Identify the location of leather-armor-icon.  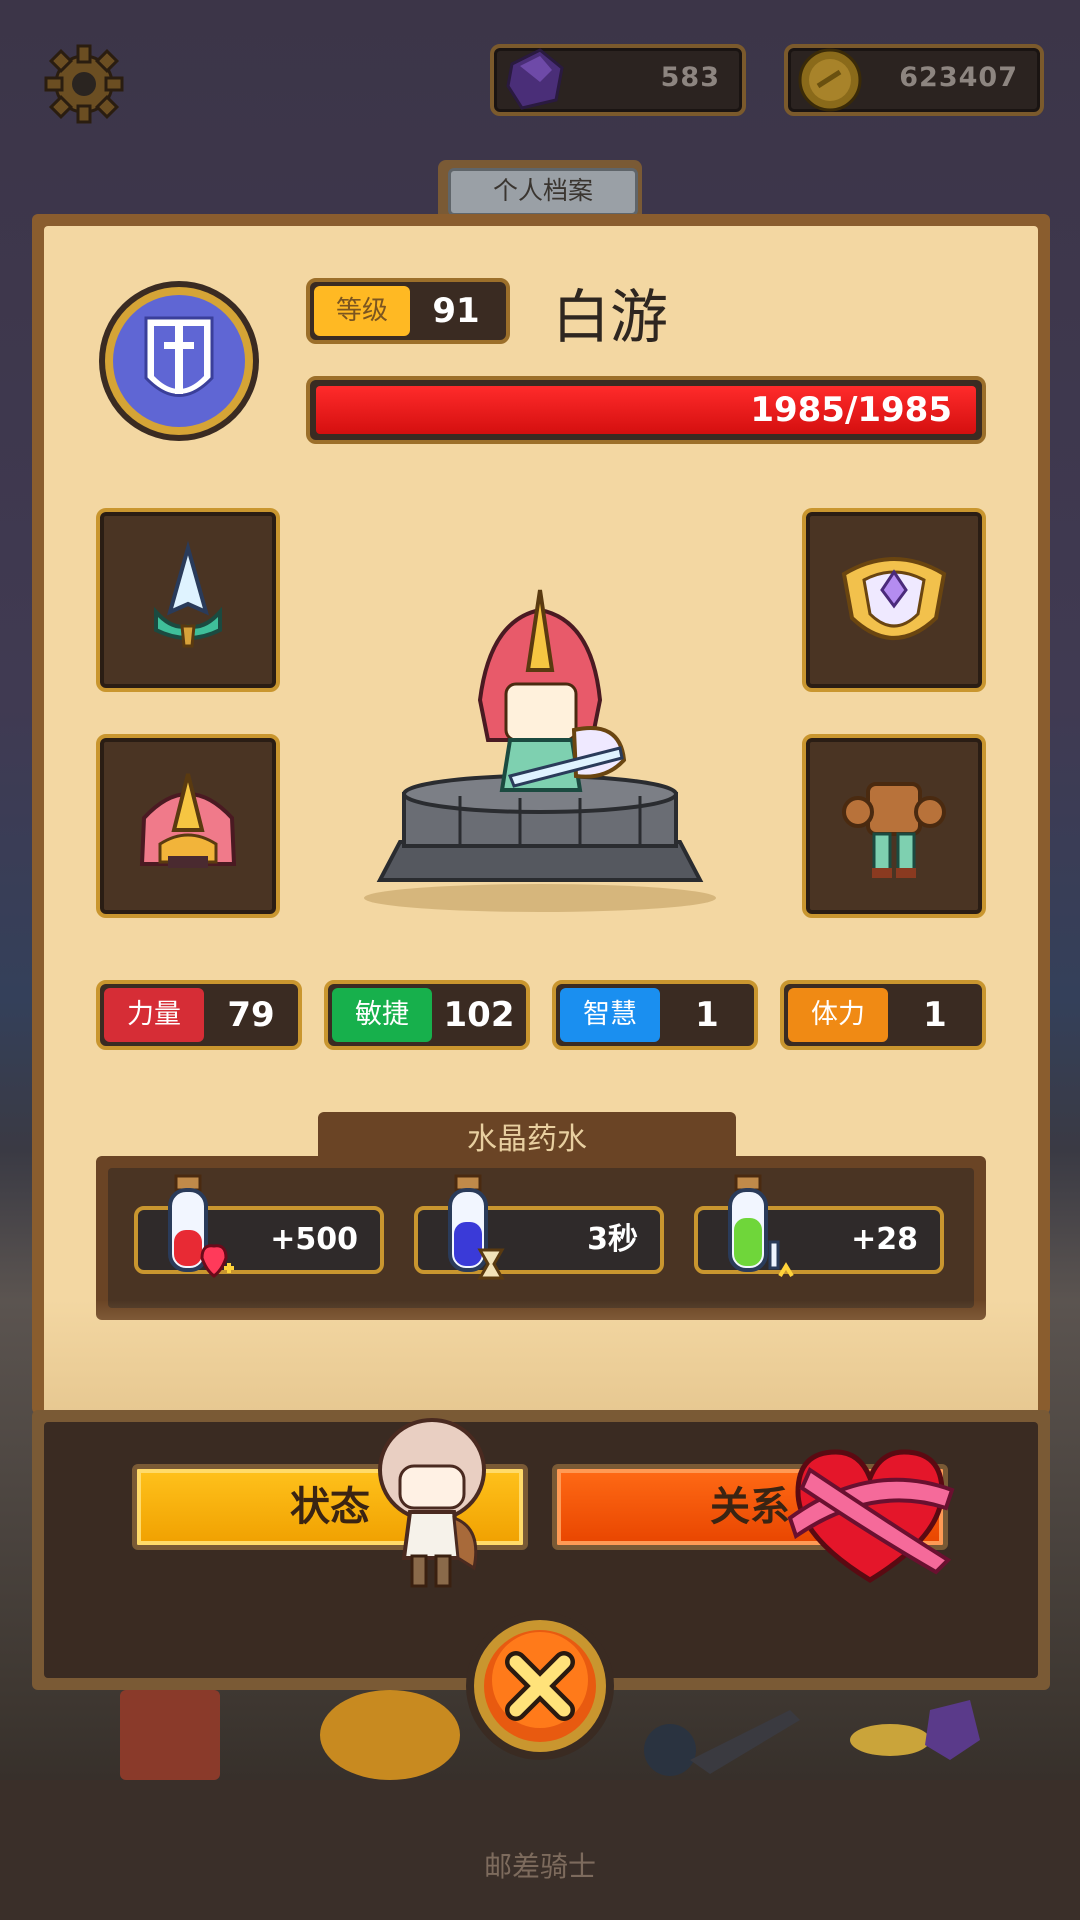
(894, 830).